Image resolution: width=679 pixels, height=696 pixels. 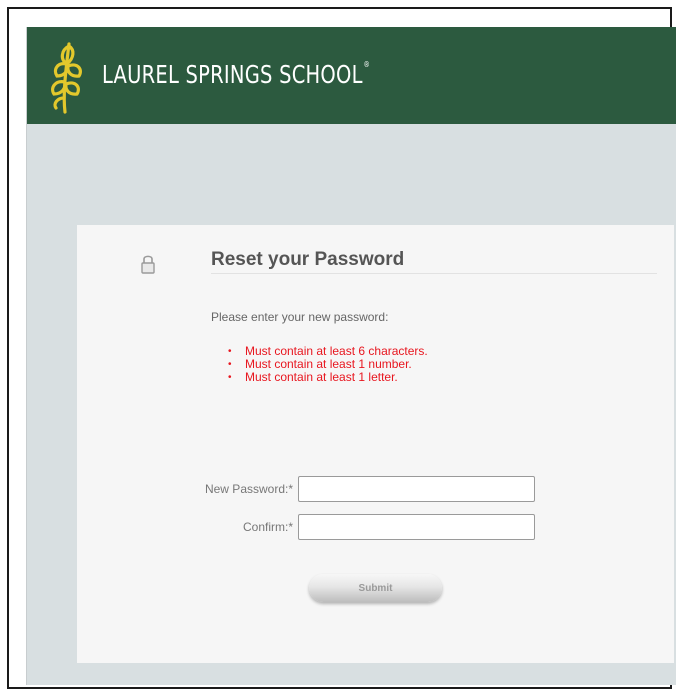 I want to click on instructions-text: Please enter your new password:, so click(x=300, y=317).